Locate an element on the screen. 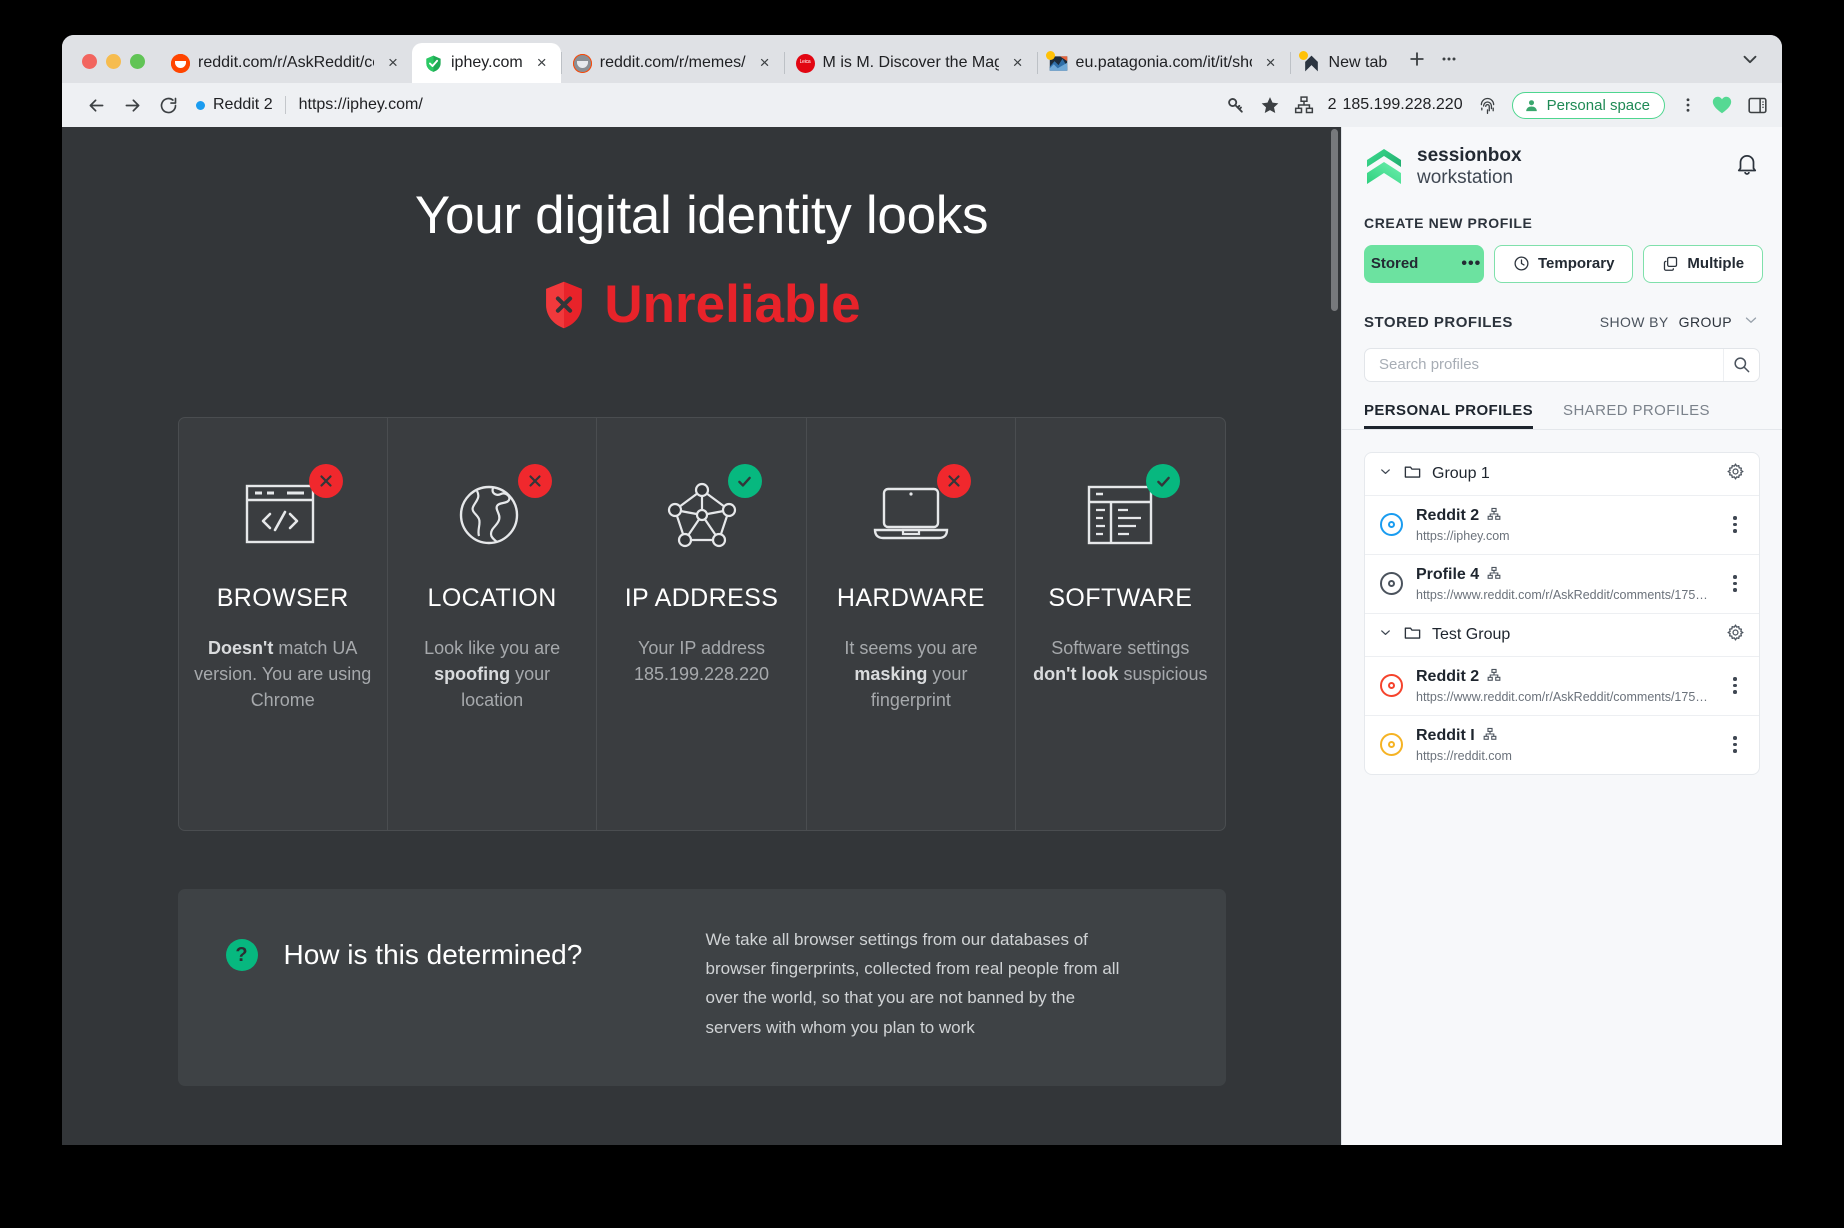 The image size is (1844, 1228). page-scrollbar is located at coordinates (1334, 636).